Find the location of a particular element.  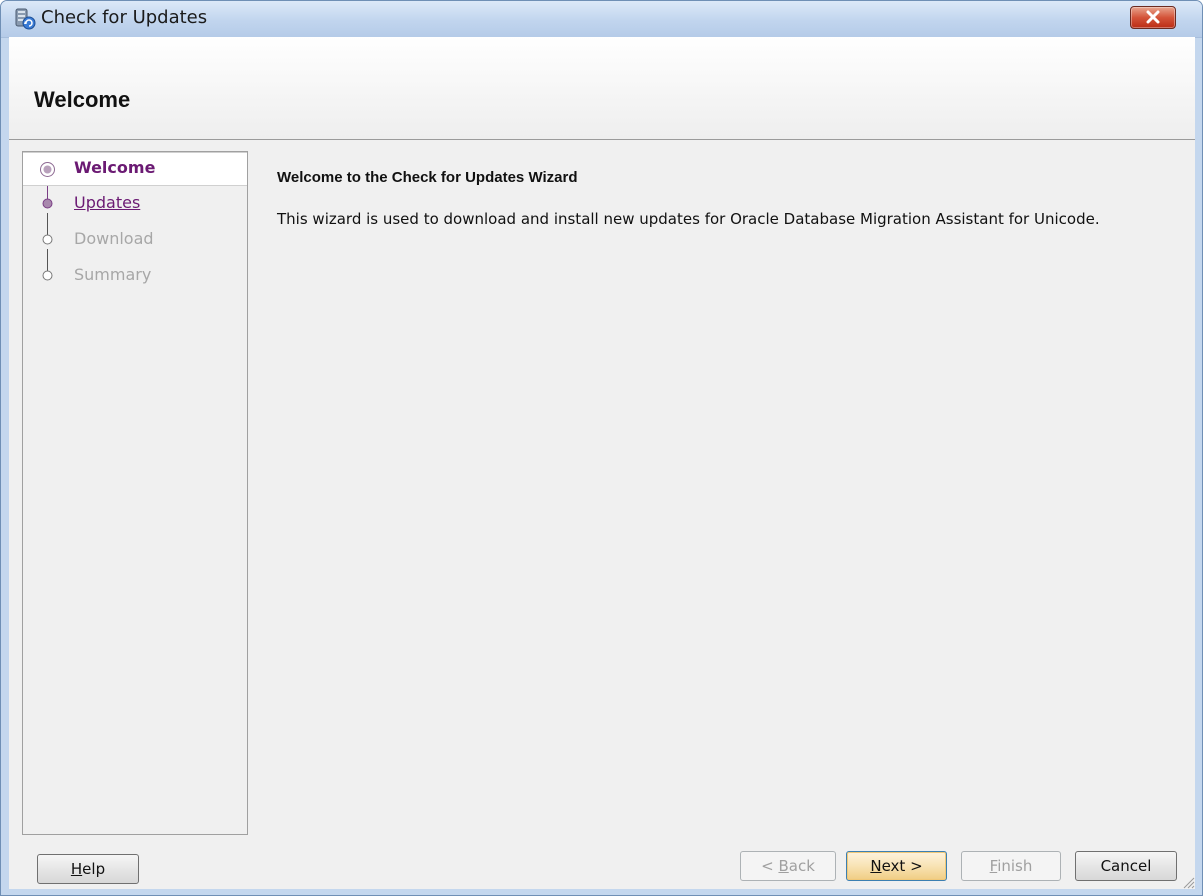

wizard-steps-nav: Welcome Updates Download Summary is located at coordinates (135, 493).